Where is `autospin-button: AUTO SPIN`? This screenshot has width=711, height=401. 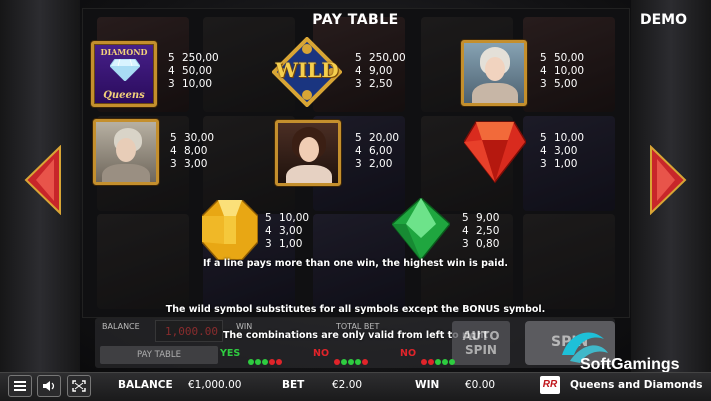
autospin-button: AUTO SPIN is located at coordinates (481, 343).